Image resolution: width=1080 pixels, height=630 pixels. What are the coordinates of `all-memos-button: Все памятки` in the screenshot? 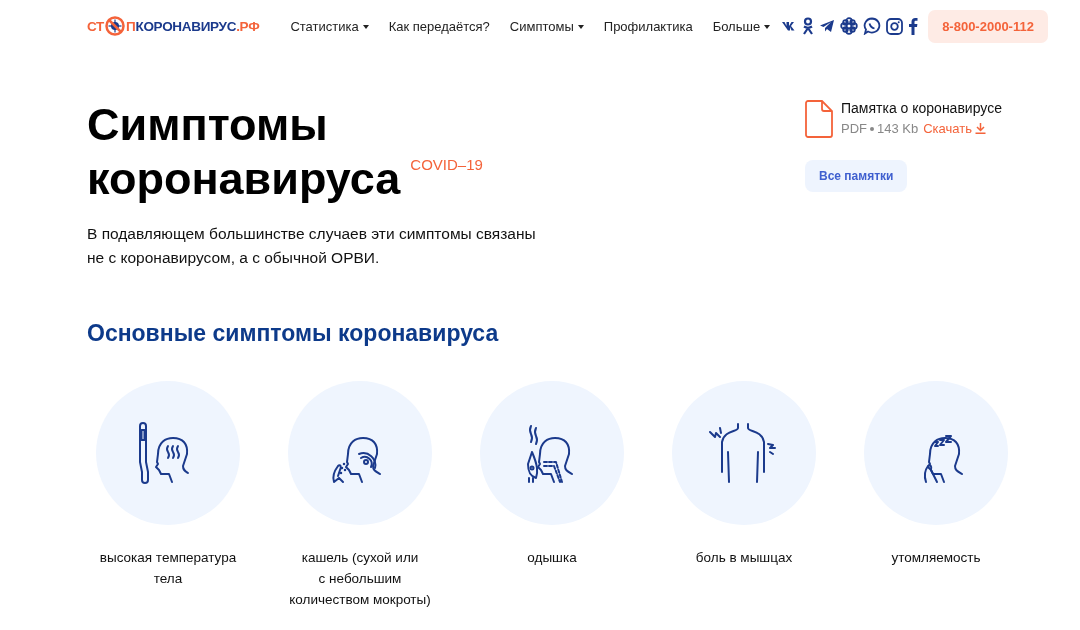 It's located at (856, 176).